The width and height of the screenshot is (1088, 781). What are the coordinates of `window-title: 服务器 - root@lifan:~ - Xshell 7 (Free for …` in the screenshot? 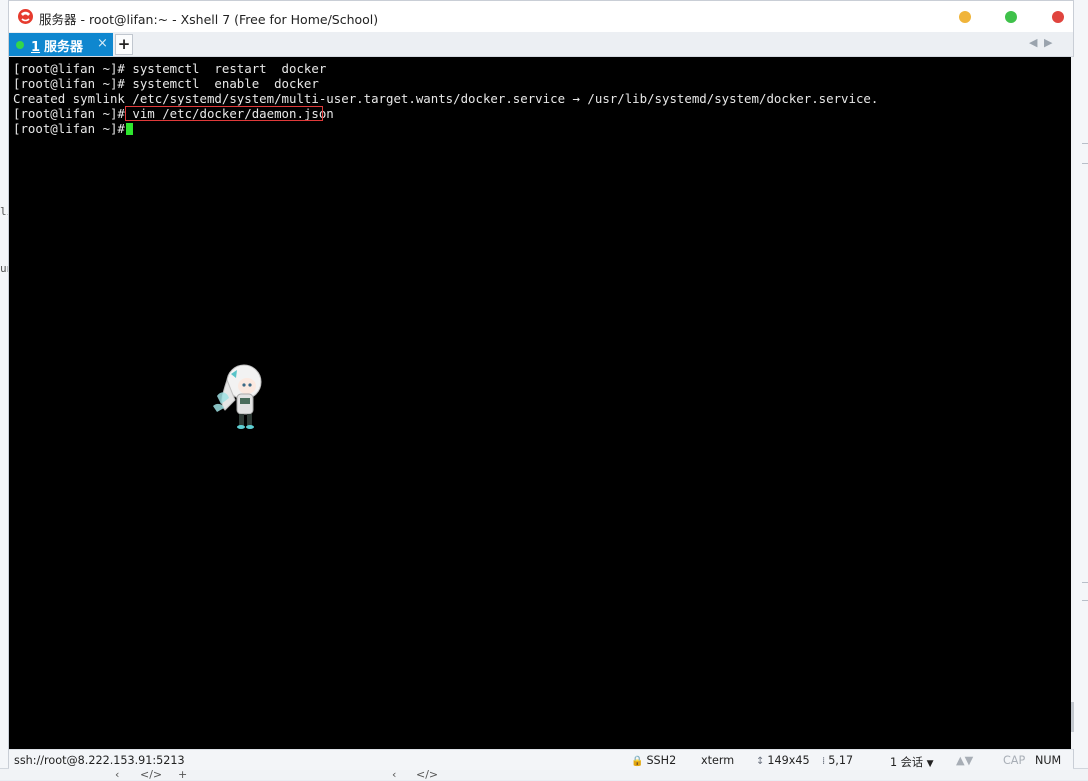 It's located at (209, 19).